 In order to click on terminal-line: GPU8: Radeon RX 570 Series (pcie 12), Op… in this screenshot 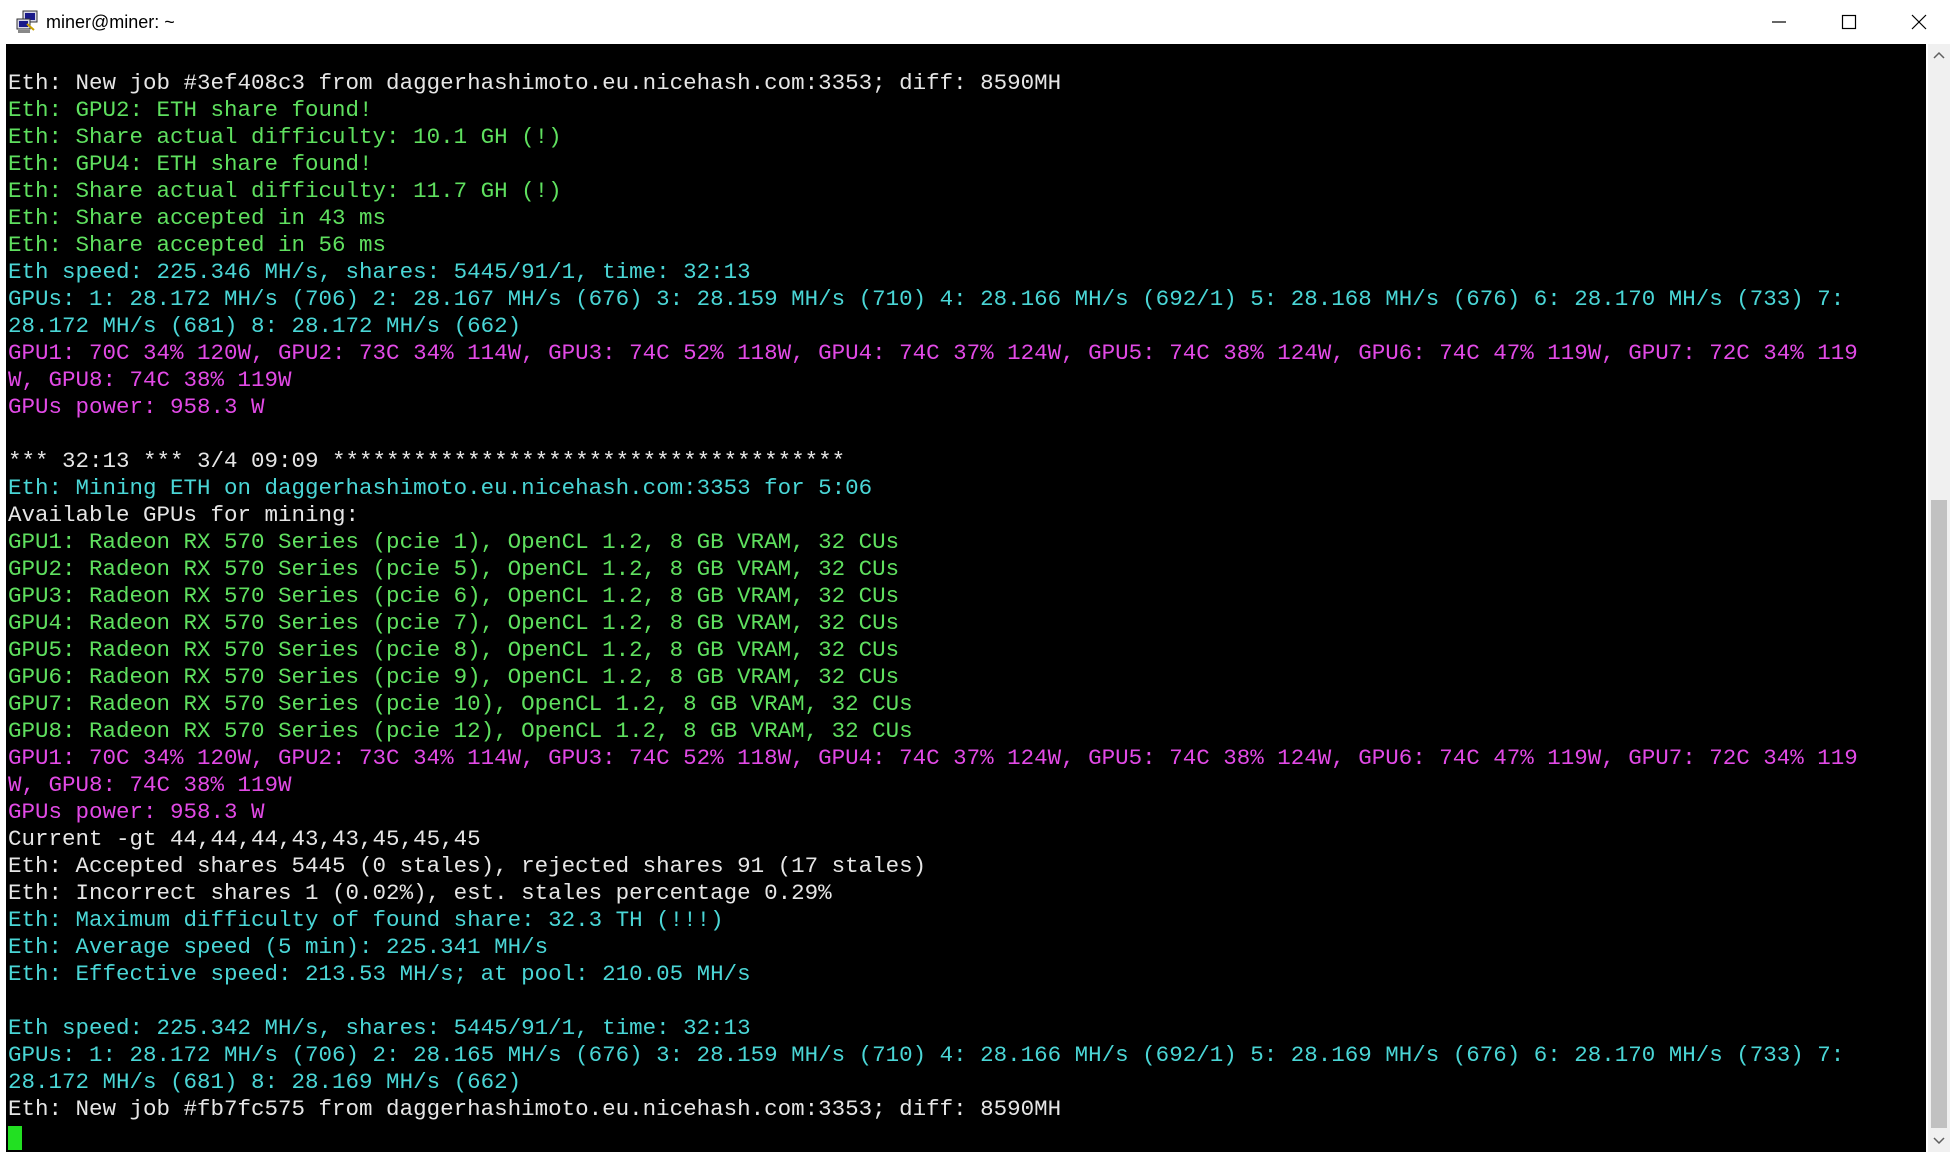, I will do `click(460, 731)`.